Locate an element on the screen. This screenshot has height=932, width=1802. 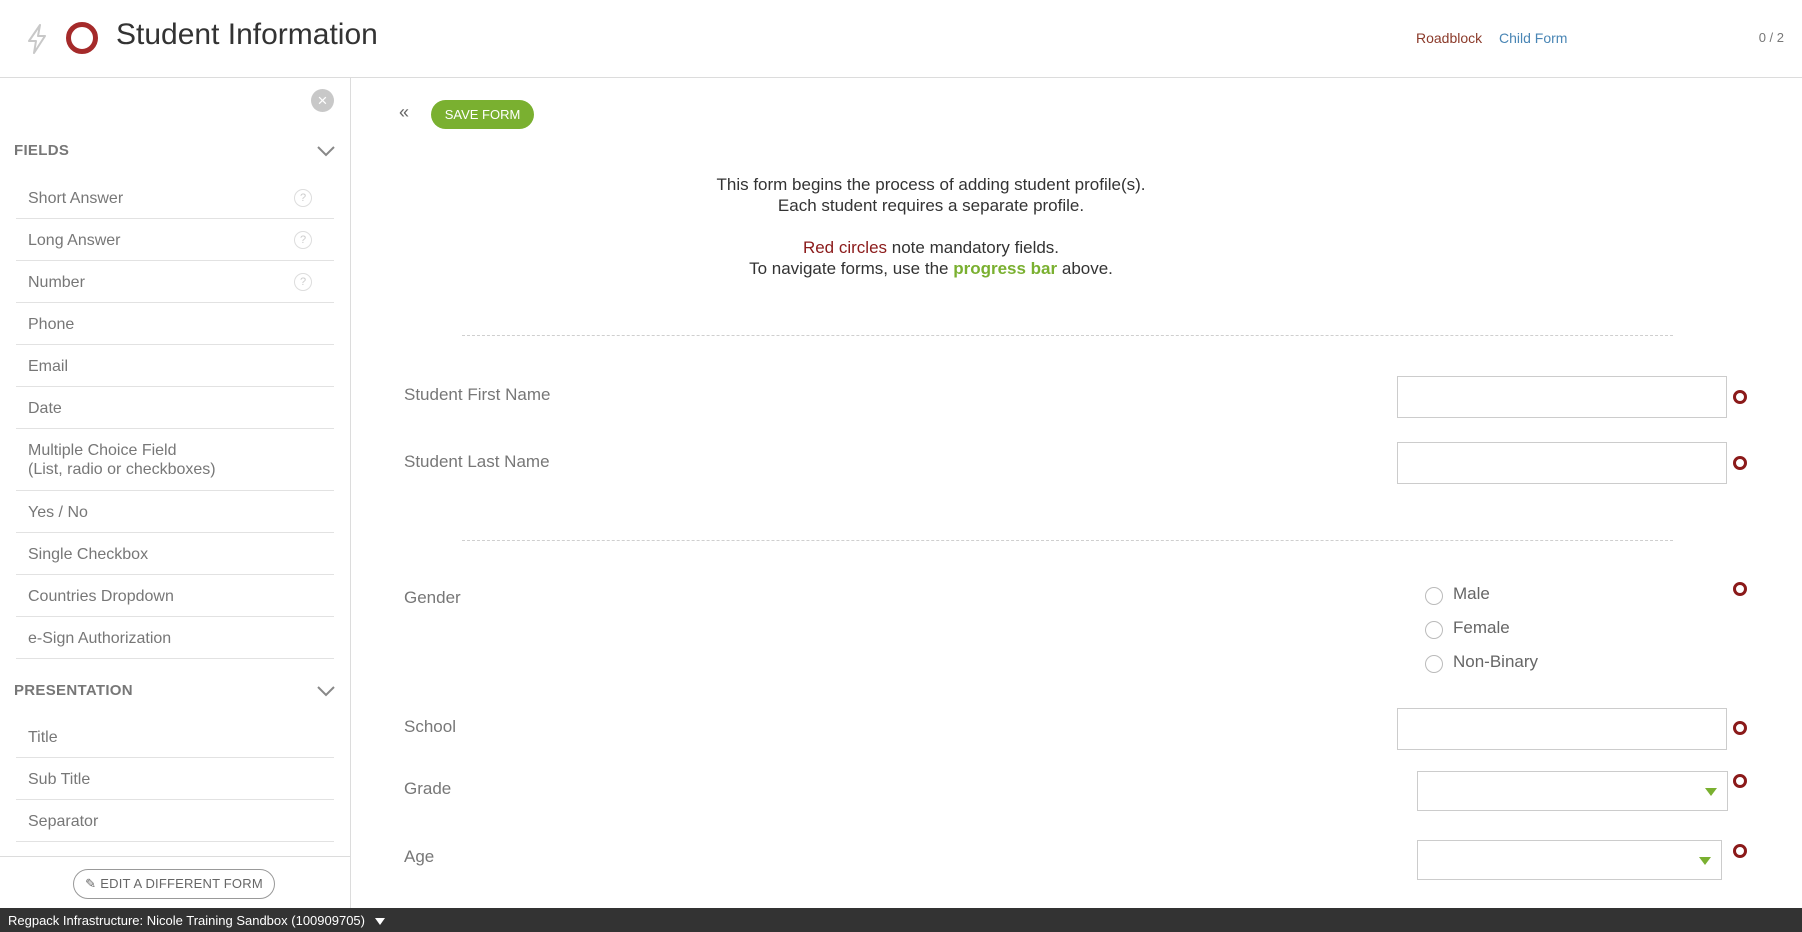
field-label: Yes / No is located at coordinates (58, 512).